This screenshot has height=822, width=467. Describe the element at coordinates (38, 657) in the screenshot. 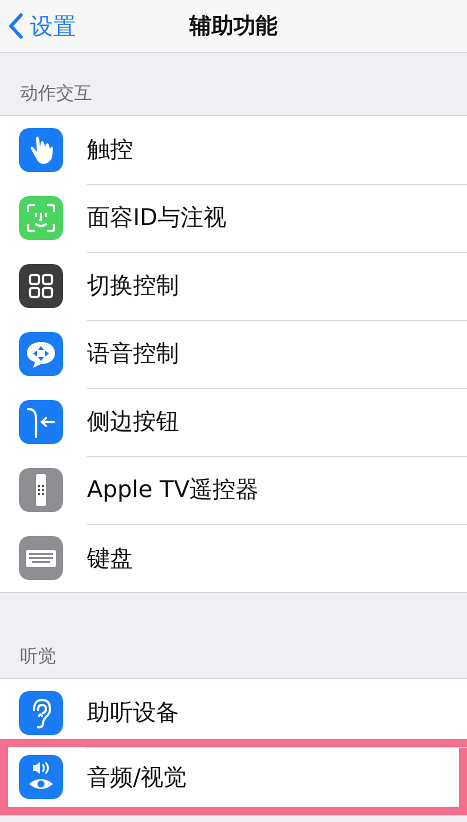

I see `section-header: 听觉` at that location.